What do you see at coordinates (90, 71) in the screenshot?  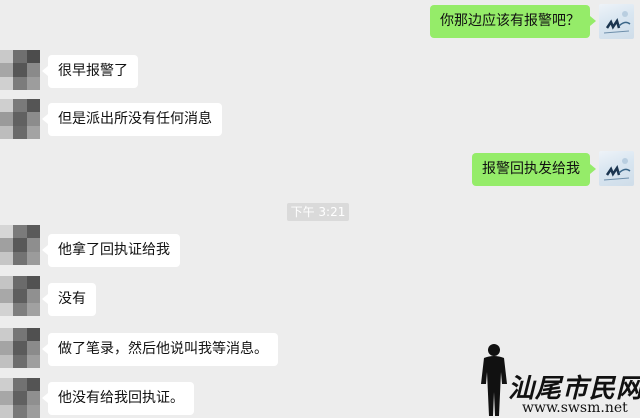 I see `message-bubble-received: 很早报警了` at bounding box center [90, 71].